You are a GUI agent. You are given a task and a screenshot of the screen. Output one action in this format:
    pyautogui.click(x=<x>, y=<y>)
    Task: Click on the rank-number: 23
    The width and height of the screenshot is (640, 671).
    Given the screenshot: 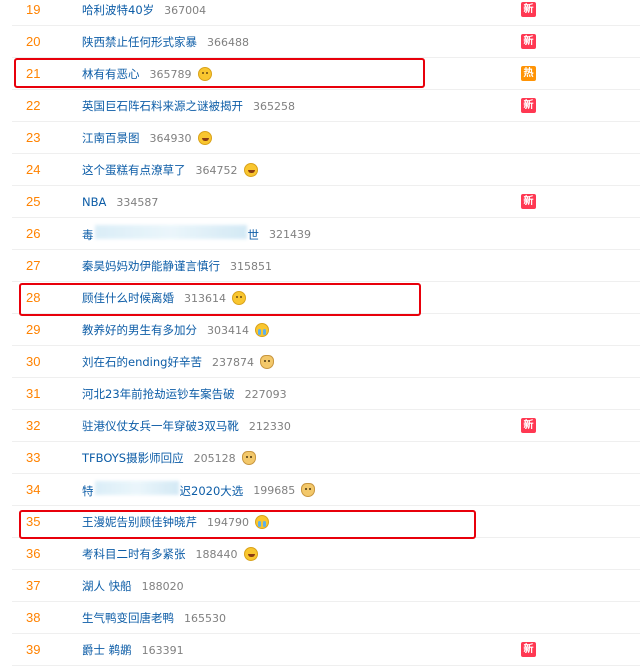 What is the action you would take?
    pyautogui.click(x=33, y=137)
    